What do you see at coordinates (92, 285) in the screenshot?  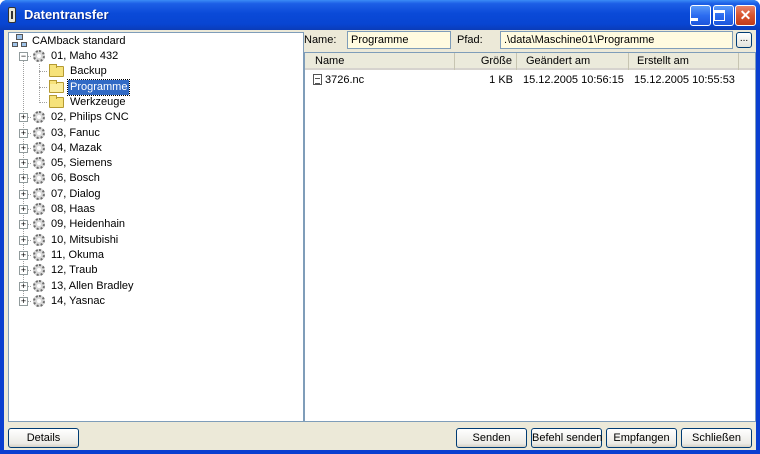 I see `tree-item-label: 13, Allen Bradley` at bounding box center [92, 285].